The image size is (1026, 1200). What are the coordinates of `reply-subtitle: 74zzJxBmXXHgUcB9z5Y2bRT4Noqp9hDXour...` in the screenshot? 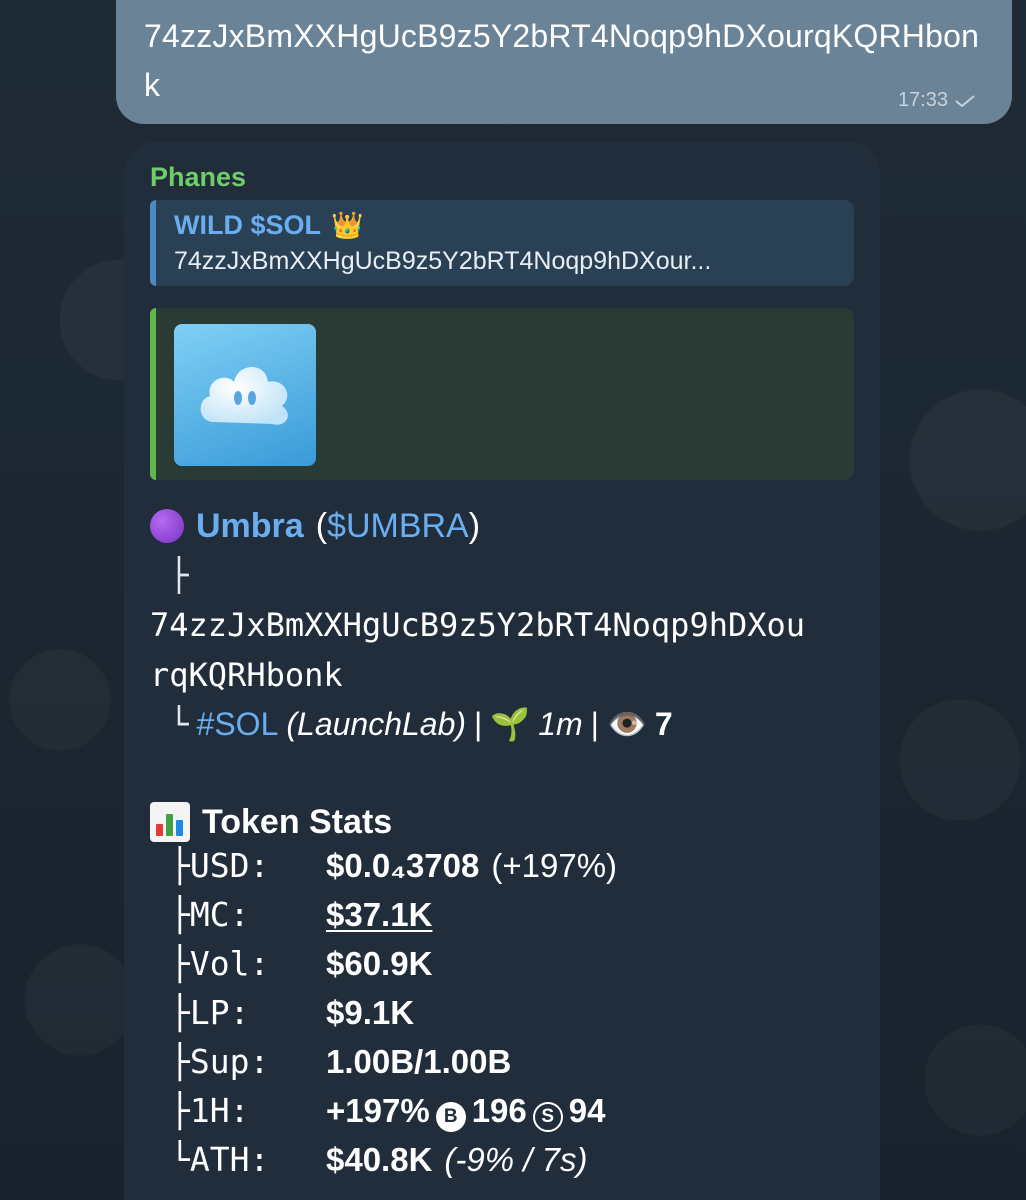 It's located at (443, 261).